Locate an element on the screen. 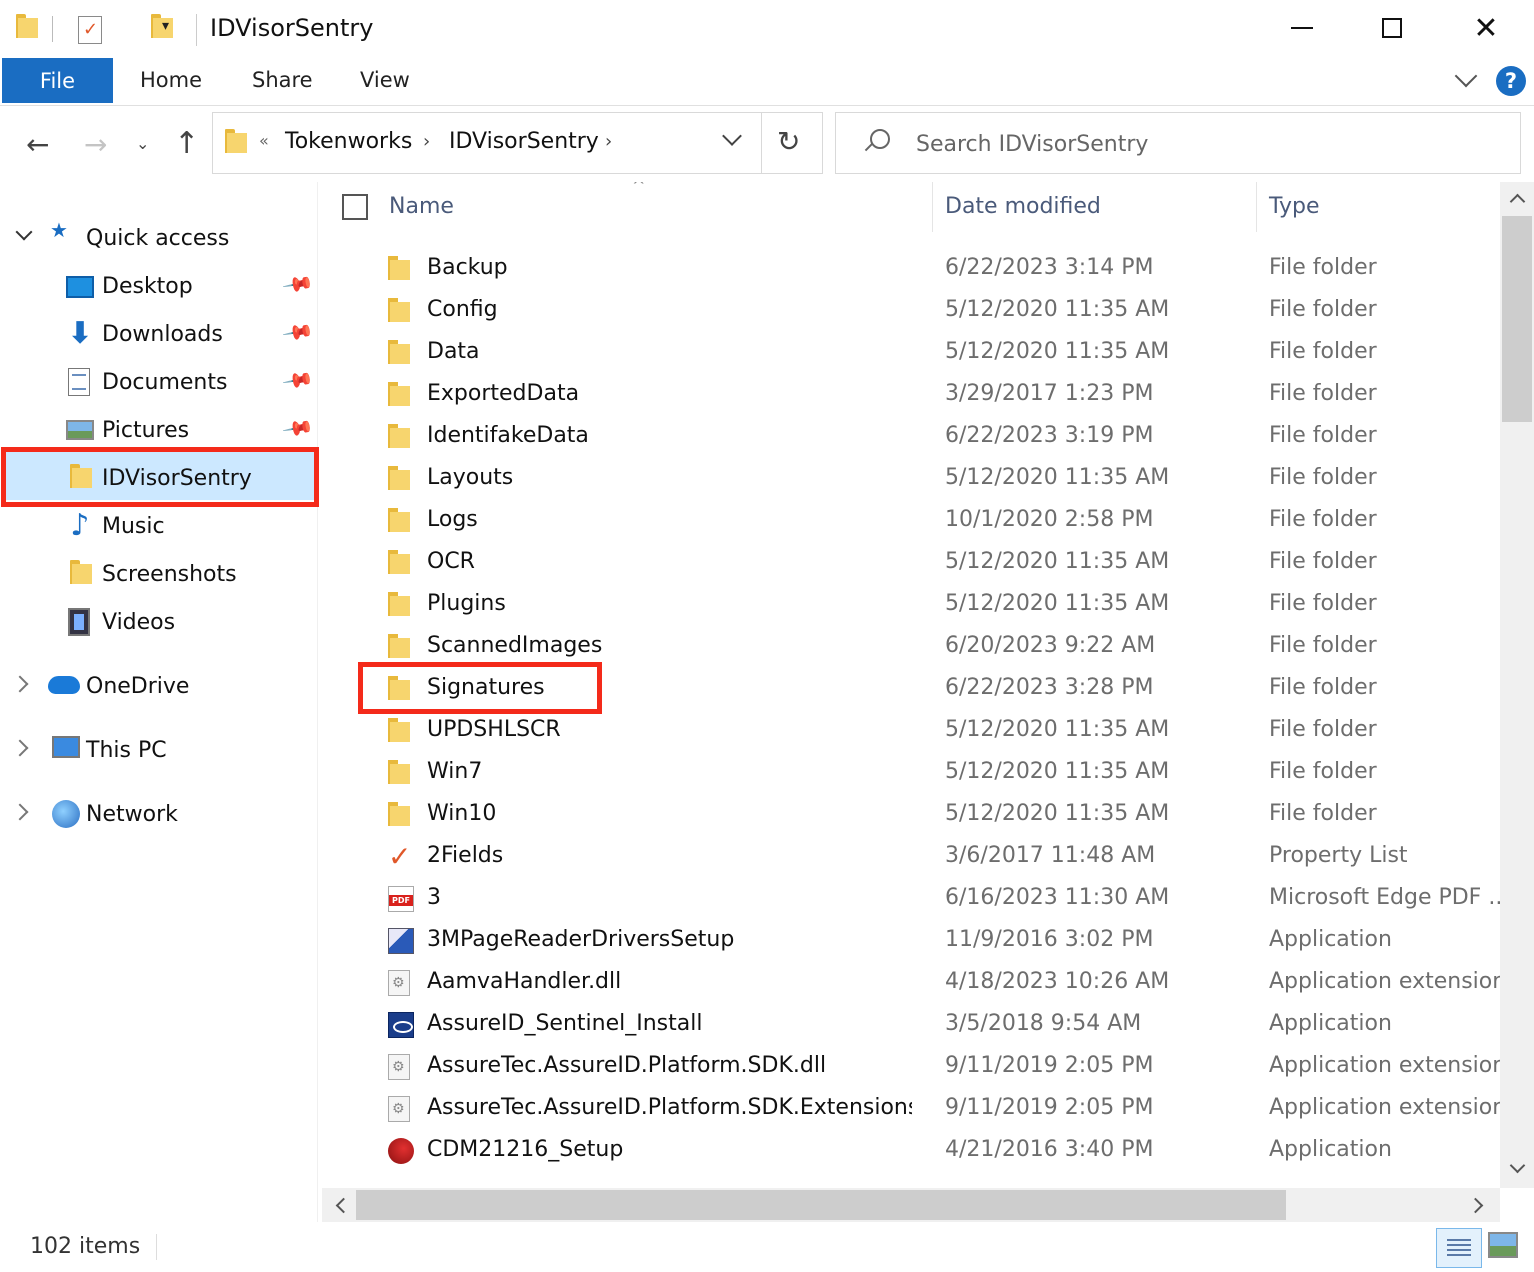 This screenshot has width=1534, height=1272. table-row: ExportedData 3/29/2017 1:23 PM File folder is located at coordinates (911, 395).